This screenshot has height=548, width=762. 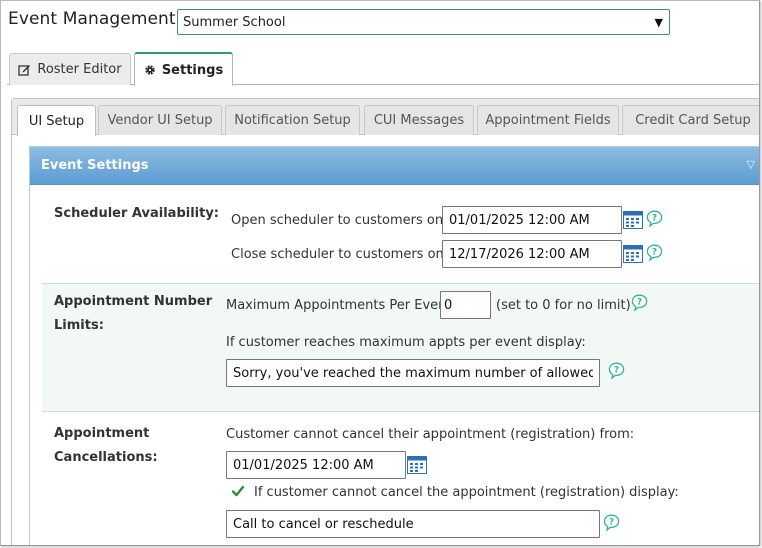 What do you see at coordinates (340, 254) in the screenshot?
I see `close-scheduler-label: Close scheduler to customers on:` at bounding box center [340, 254].